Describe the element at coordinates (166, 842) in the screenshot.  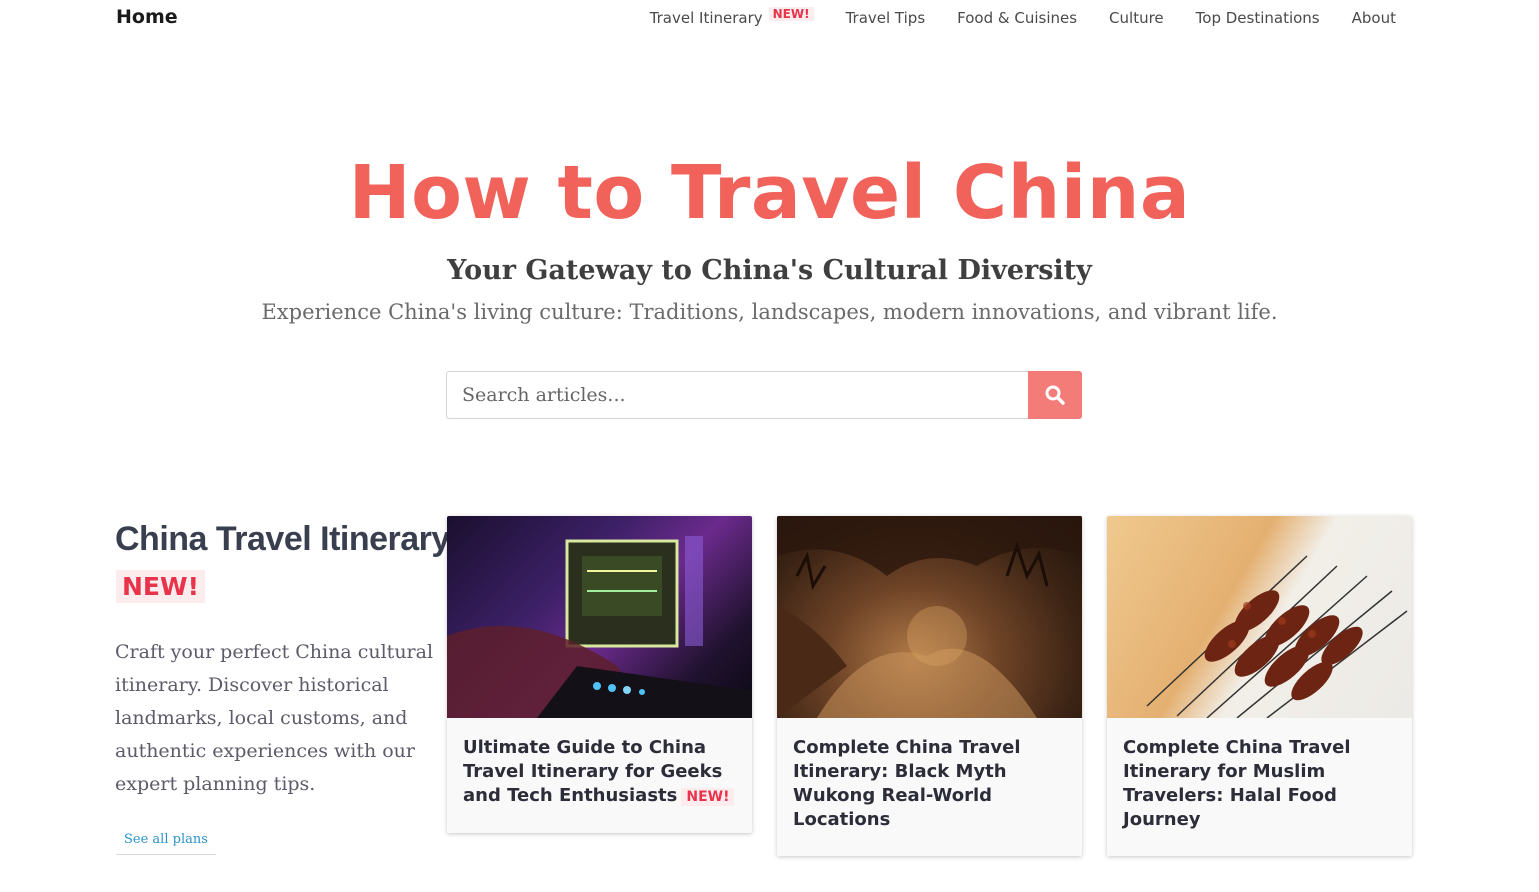
I see `see-all-plans-link: See all plans` at that location.